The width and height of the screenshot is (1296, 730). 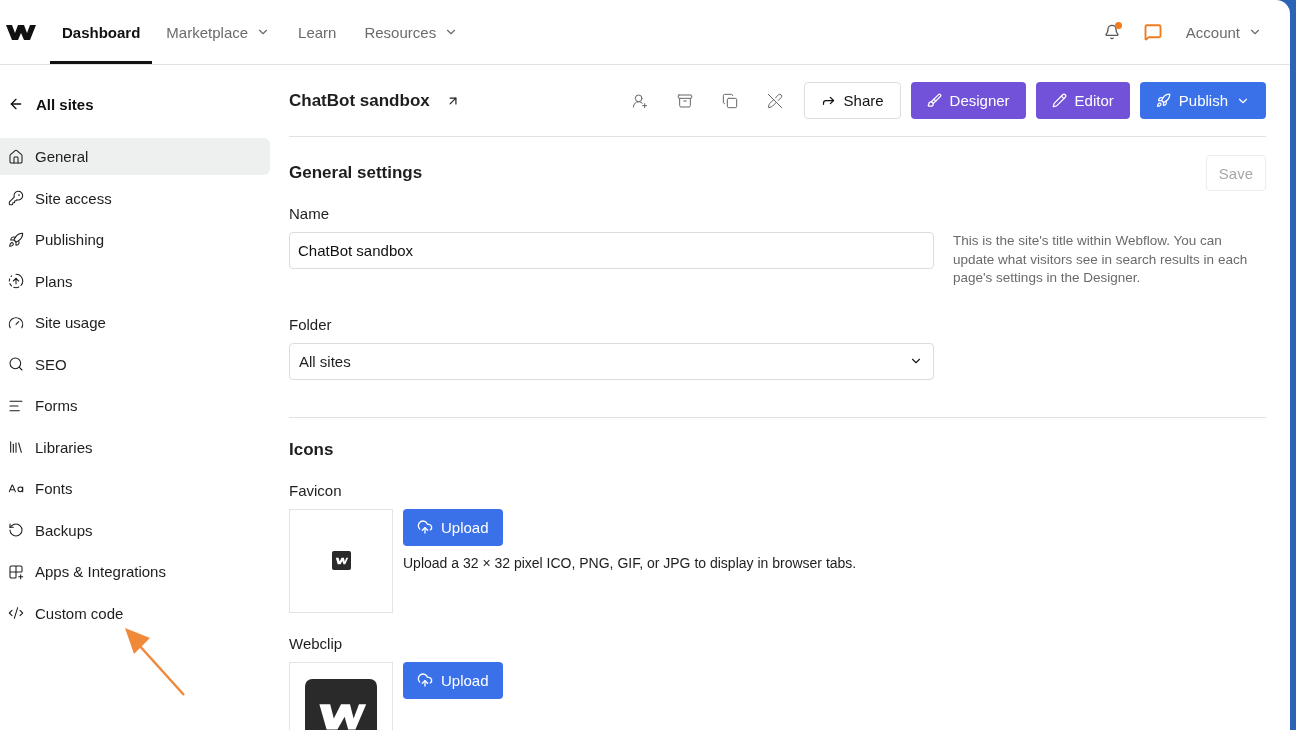 I want to click on sidebar-item: Apps & Integrations, so click(x=135, y=571).